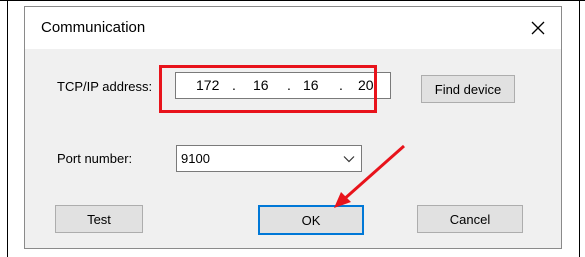  Describe the element at coordinates (468, 89) in the screenshot. I see `find-device-button: Find device` at that location.